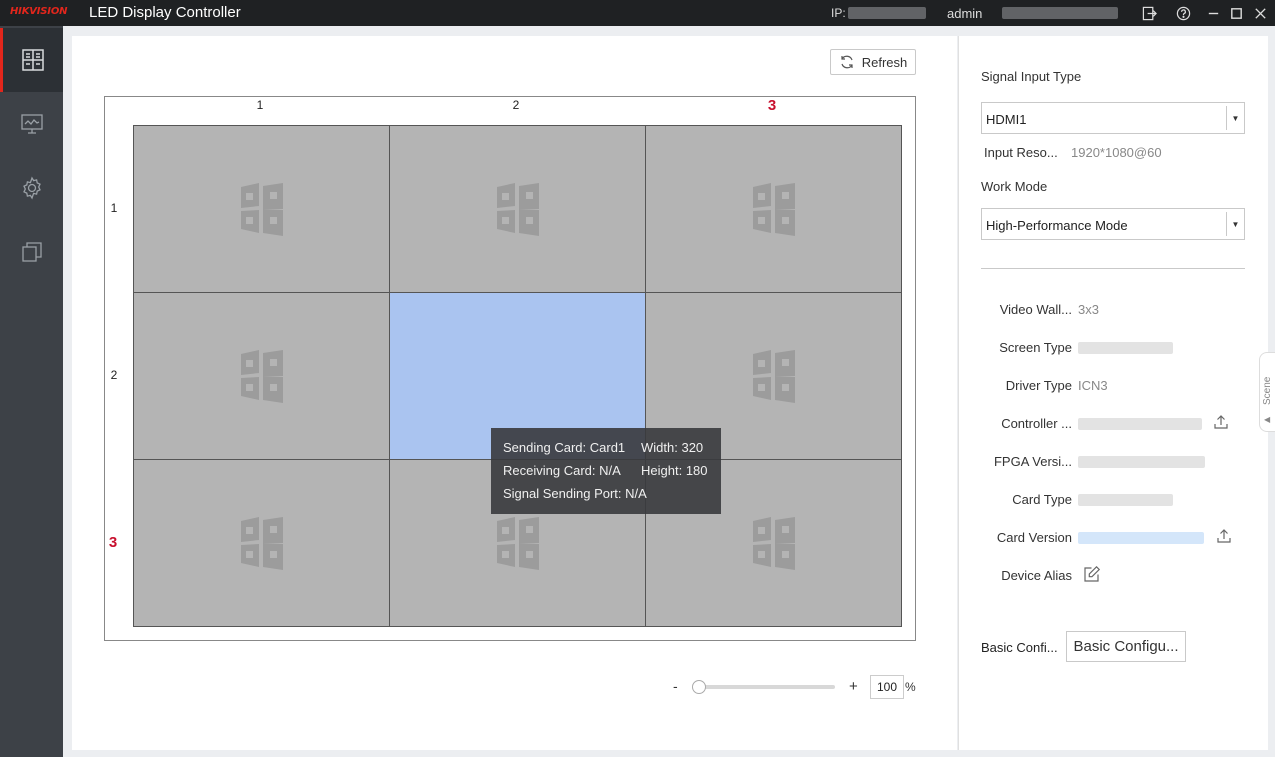  What do you see at coordinates (1088, 309) in the screenshot?
I see `video-wall-value: 3x3` at bounding box center [1088, 309].